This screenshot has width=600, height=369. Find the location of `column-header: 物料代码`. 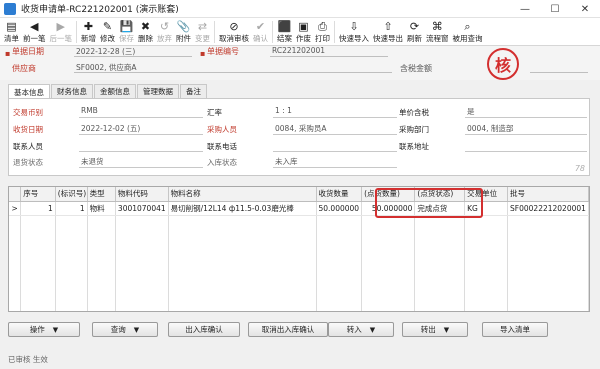

column-header: 物料代码 is located at coordinates (142, 194).